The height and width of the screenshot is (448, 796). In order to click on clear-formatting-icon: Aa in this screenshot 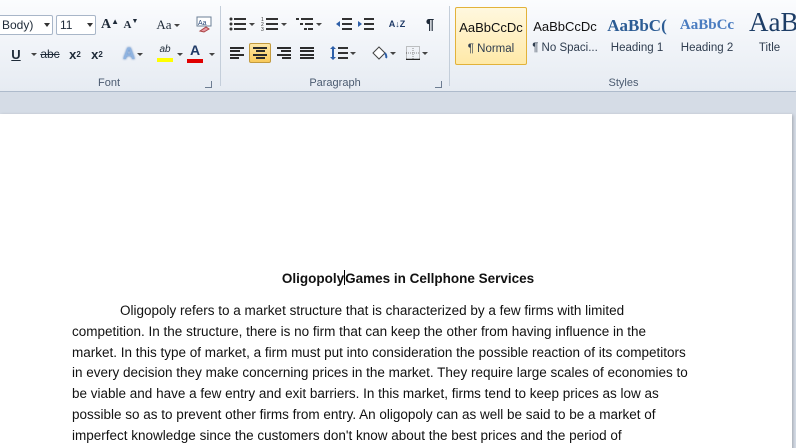, I will do `click(204, 24)`.